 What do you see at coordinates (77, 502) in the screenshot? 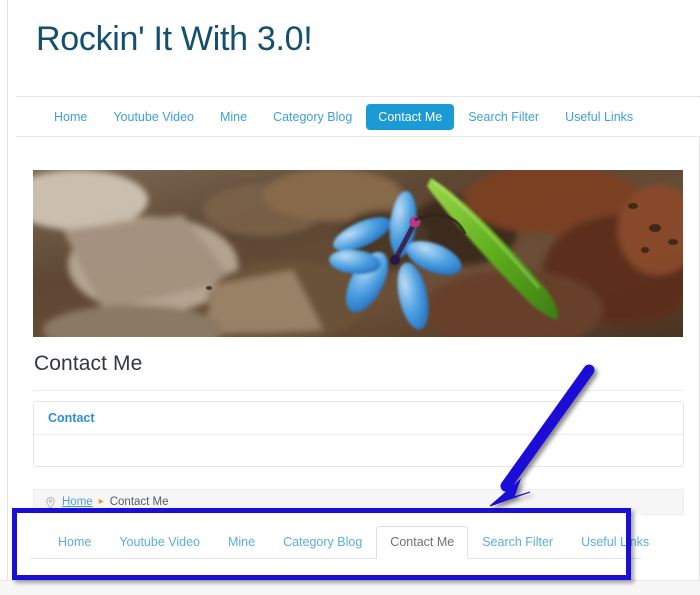
I see `breadcrumb-item-home: Home` at bounding box center [77, 502].